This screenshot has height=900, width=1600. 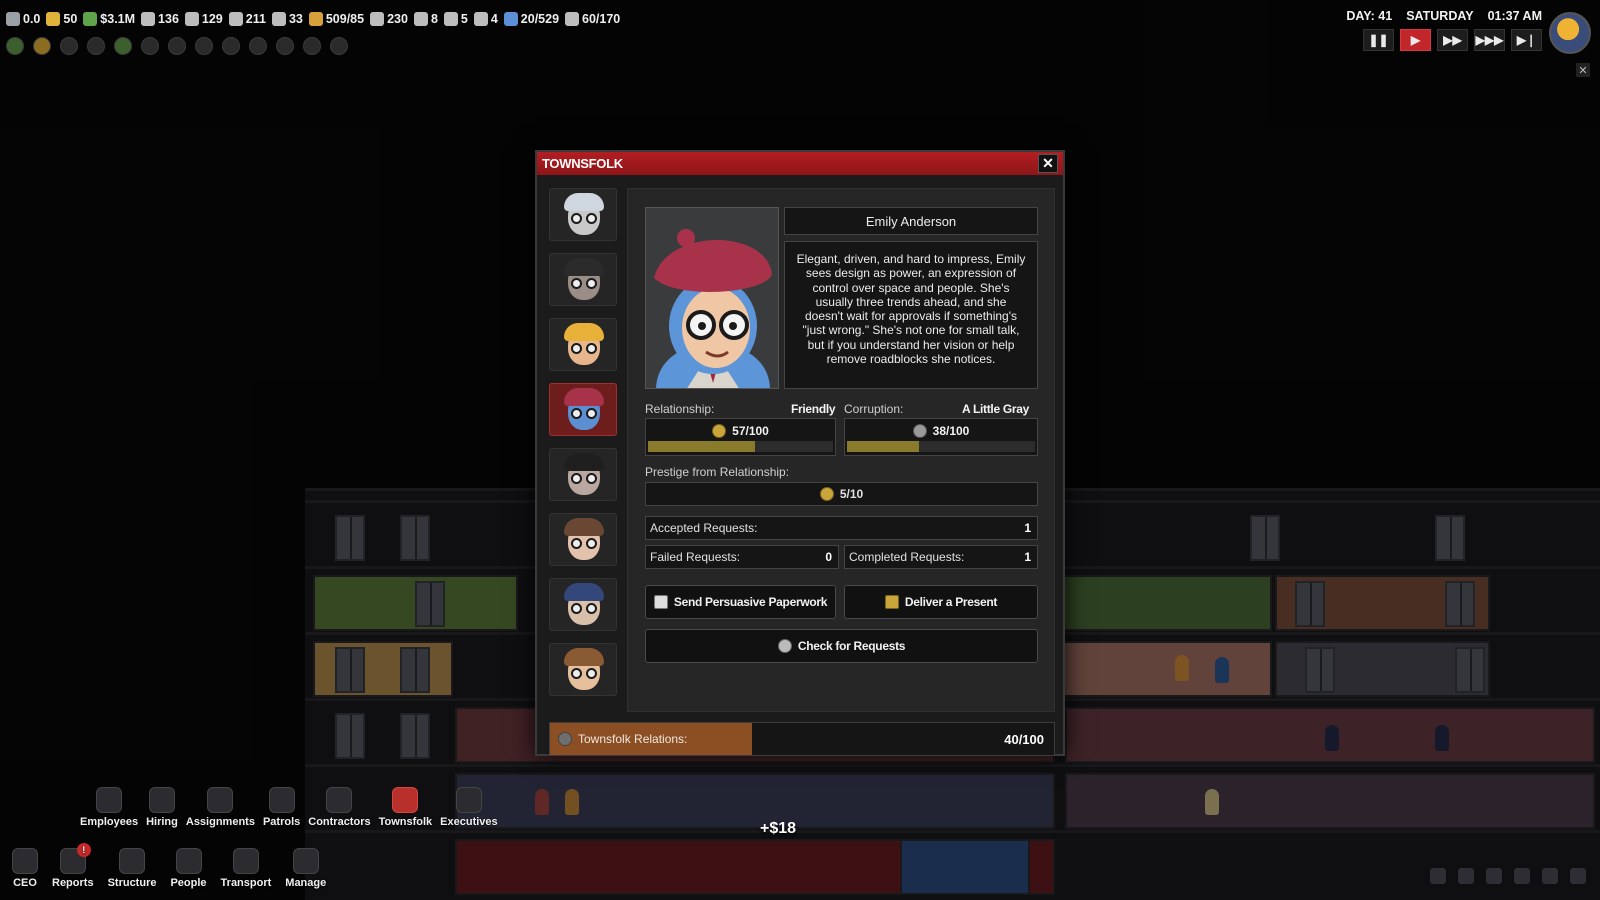 I want to click on overlay-toggles, so click(x=1508, y=876).